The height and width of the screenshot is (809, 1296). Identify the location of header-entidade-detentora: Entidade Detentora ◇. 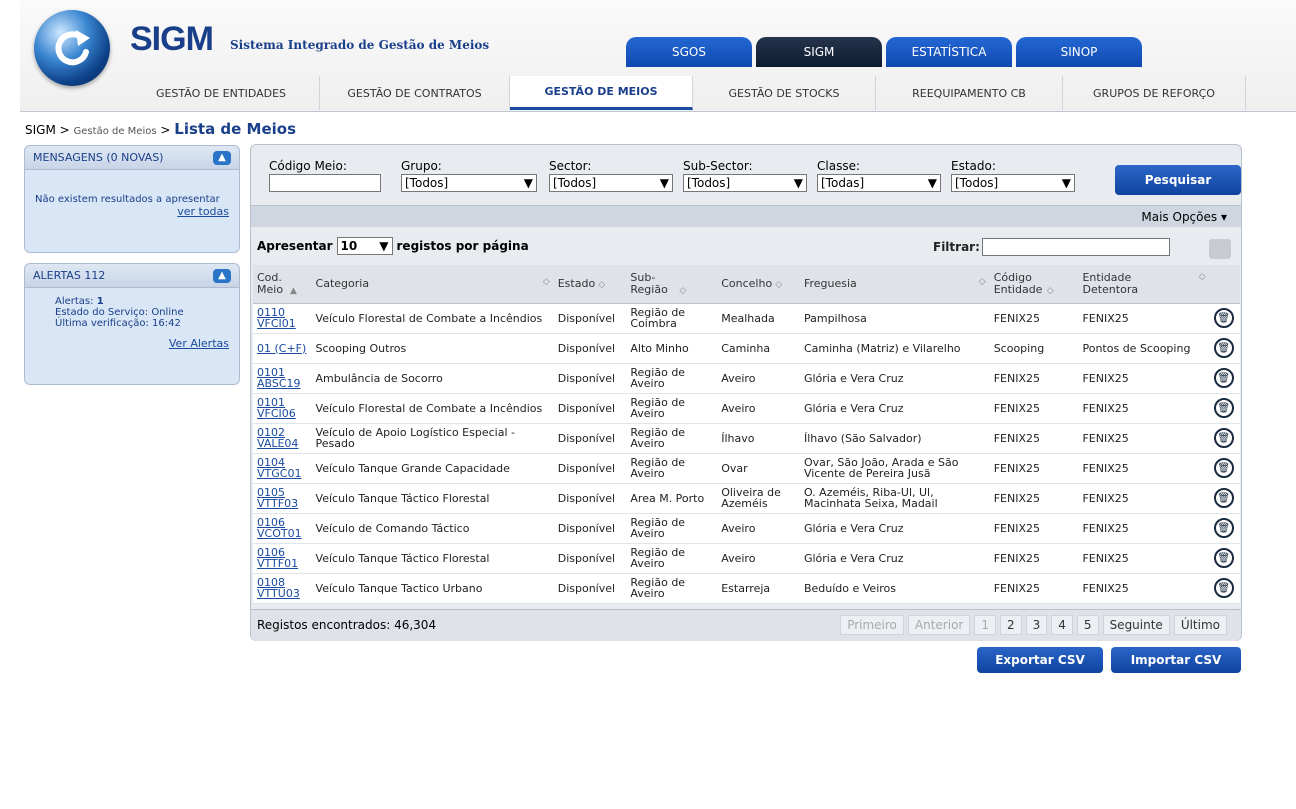
(1144, 284).